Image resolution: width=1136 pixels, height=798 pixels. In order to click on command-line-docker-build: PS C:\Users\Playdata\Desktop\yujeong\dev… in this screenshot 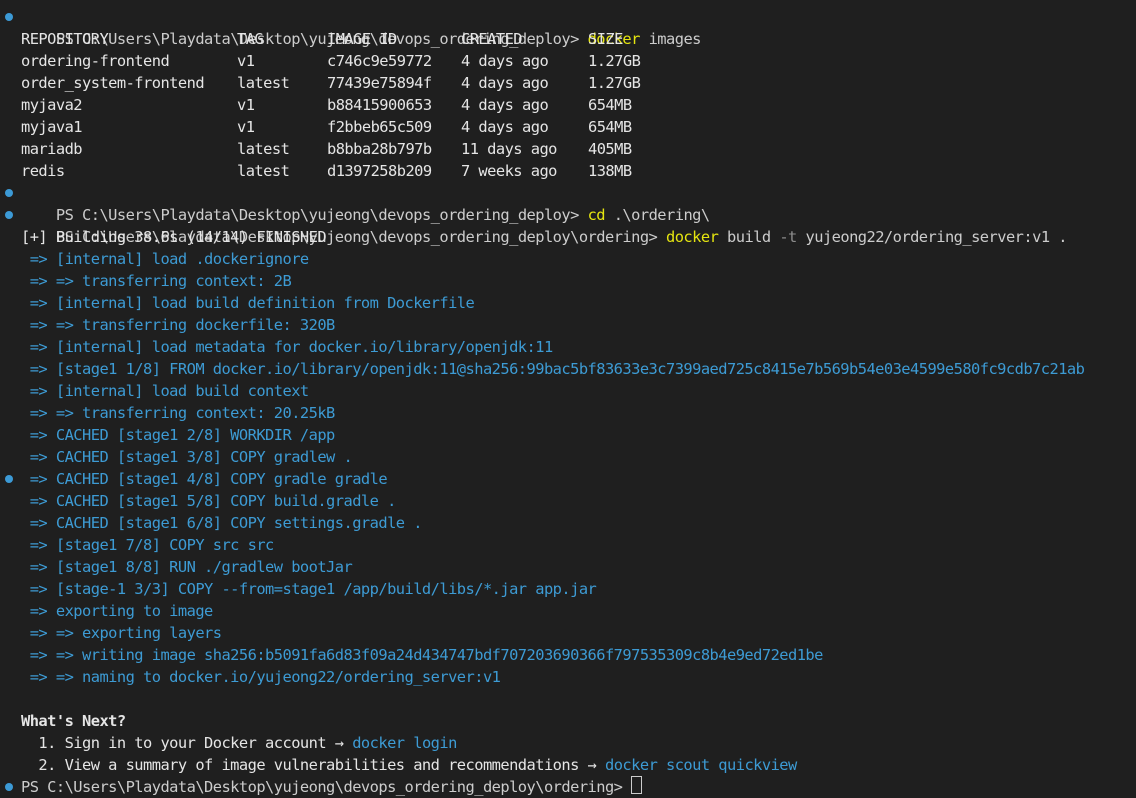, I will do `click(568, 225)`.